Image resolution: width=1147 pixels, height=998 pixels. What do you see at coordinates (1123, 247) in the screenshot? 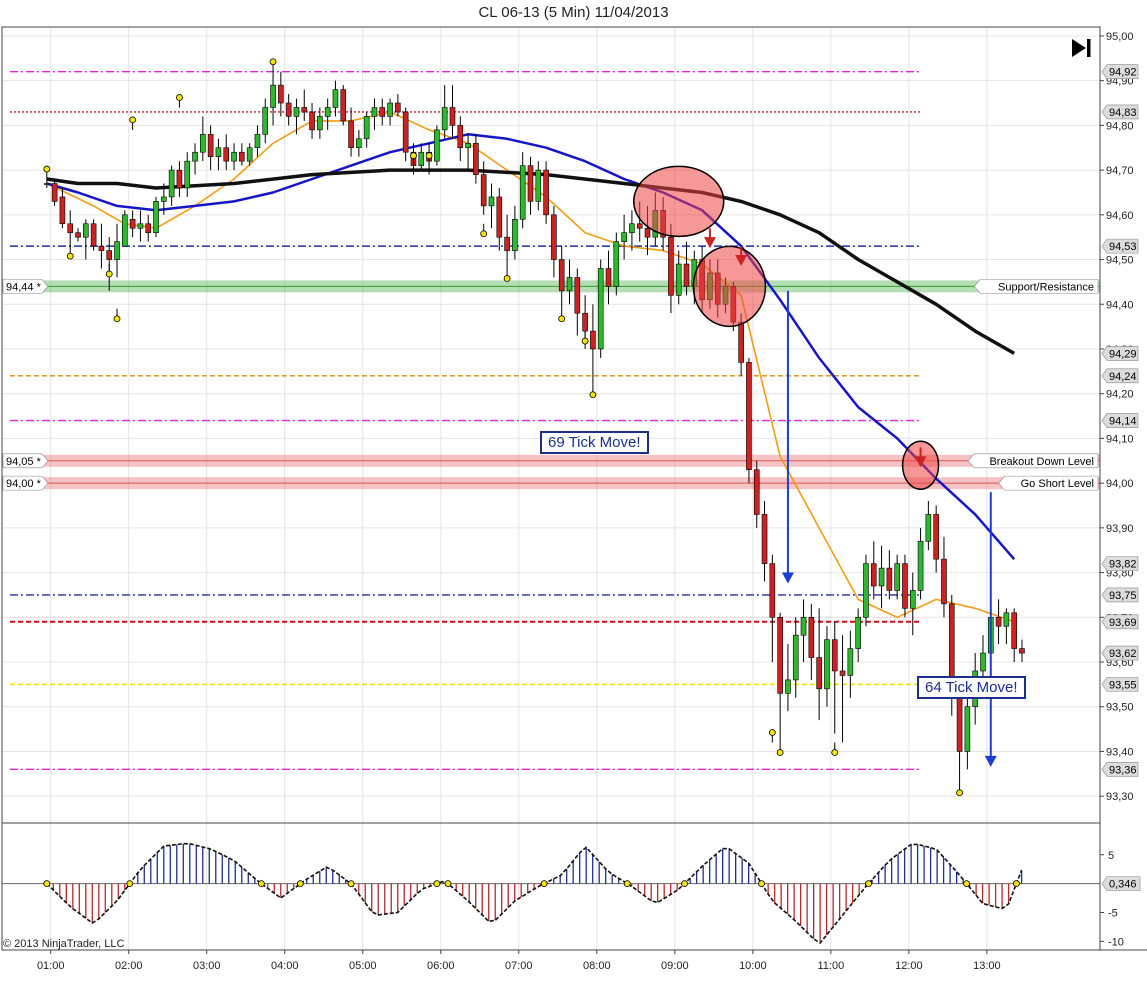
I see `level-price-tag-text: 94,53` at bounding box center [1123, 247].